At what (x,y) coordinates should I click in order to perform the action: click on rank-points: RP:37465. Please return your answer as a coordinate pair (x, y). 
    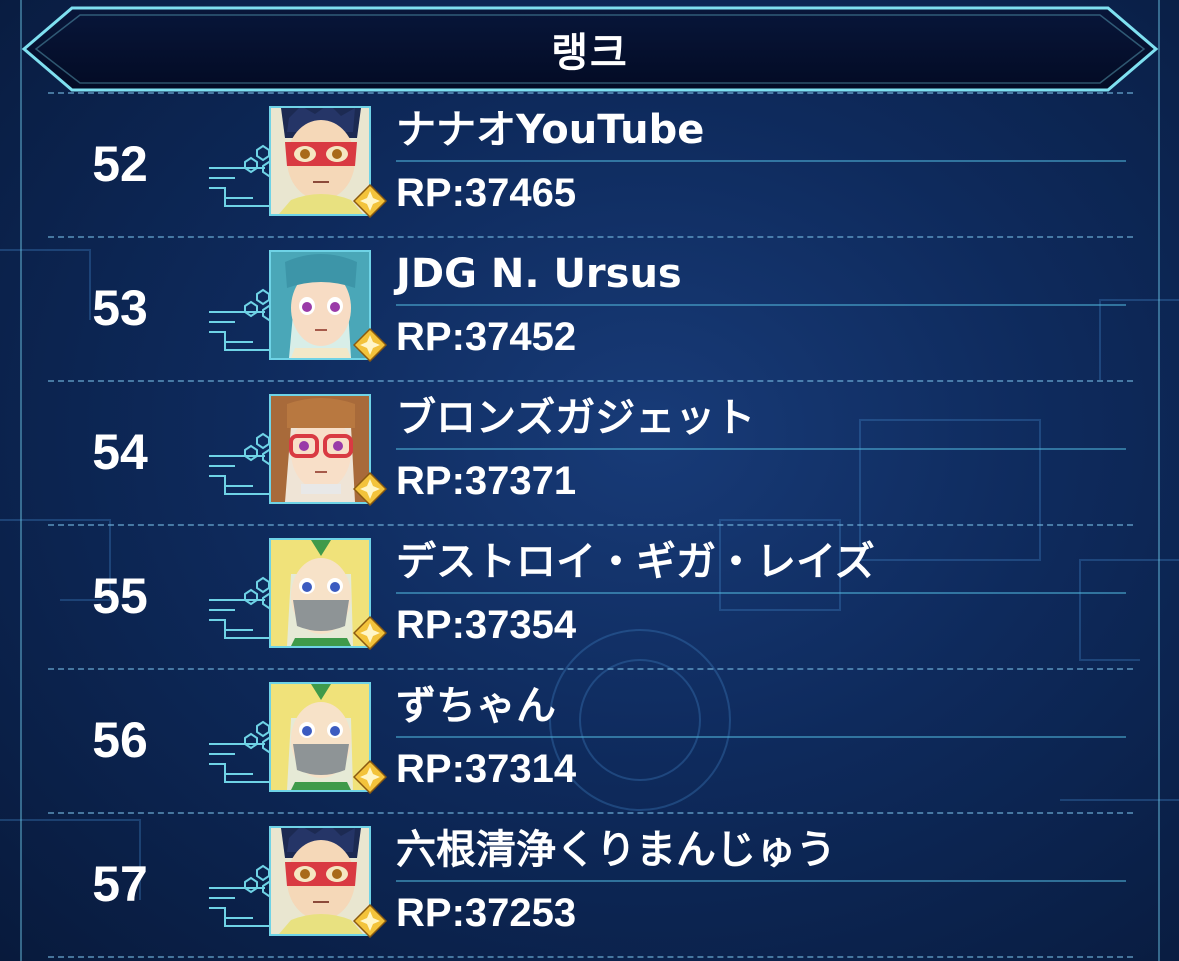
    Looking at the image, I should click on (486, 193).